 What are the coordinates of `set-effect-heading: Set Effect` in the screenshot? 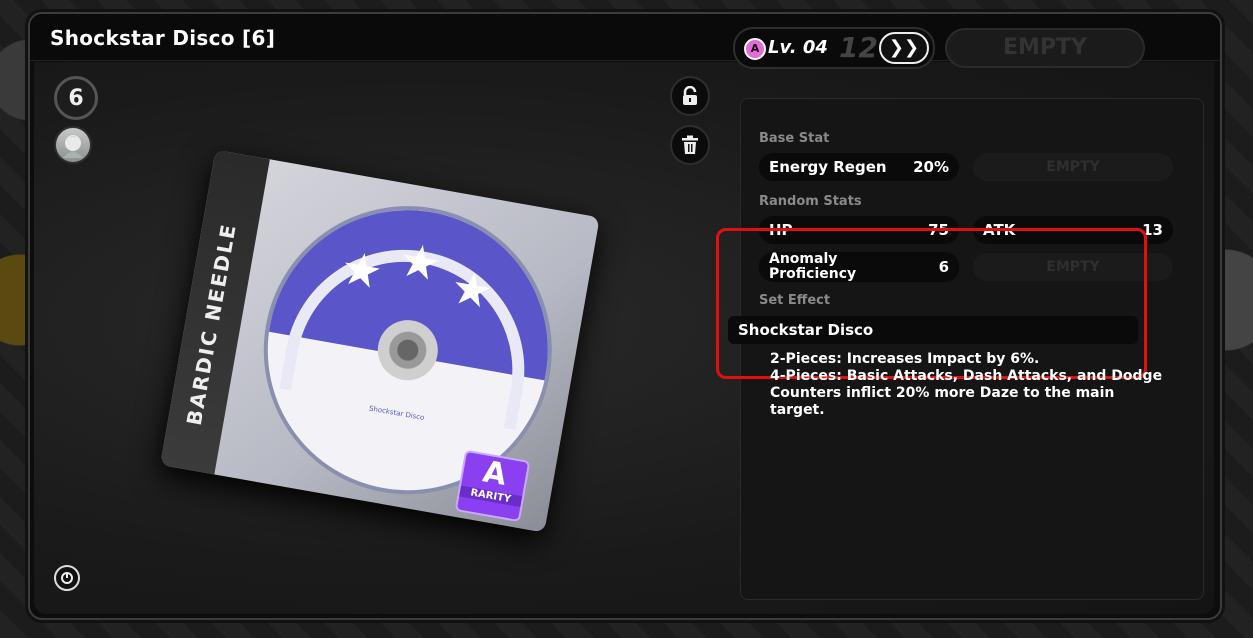 It's located at (795, 300).